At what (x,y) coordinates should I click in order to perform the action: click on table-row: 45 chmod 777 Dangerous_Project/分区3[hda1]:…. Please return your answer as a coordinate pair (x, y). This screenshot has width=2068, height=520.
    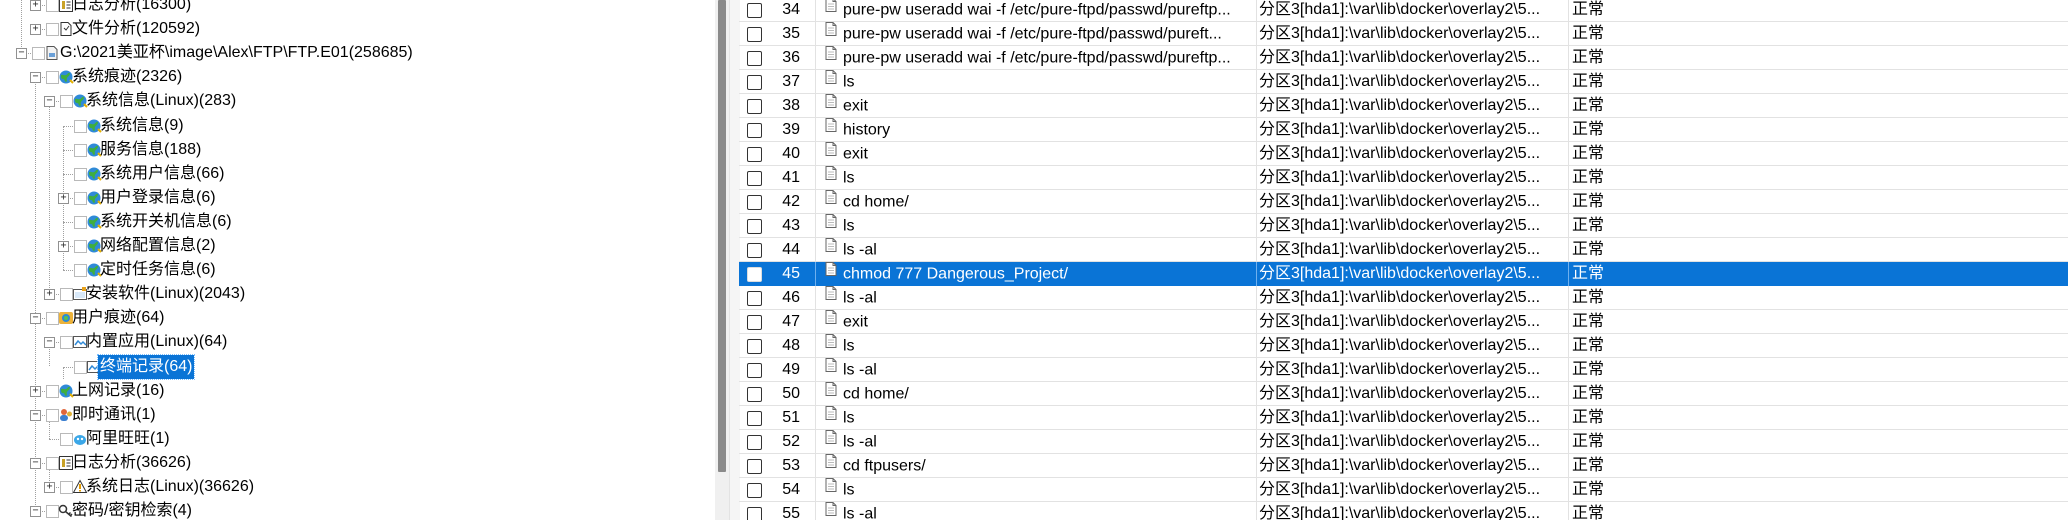
    Looking at the image, I should click on (1403, 274).